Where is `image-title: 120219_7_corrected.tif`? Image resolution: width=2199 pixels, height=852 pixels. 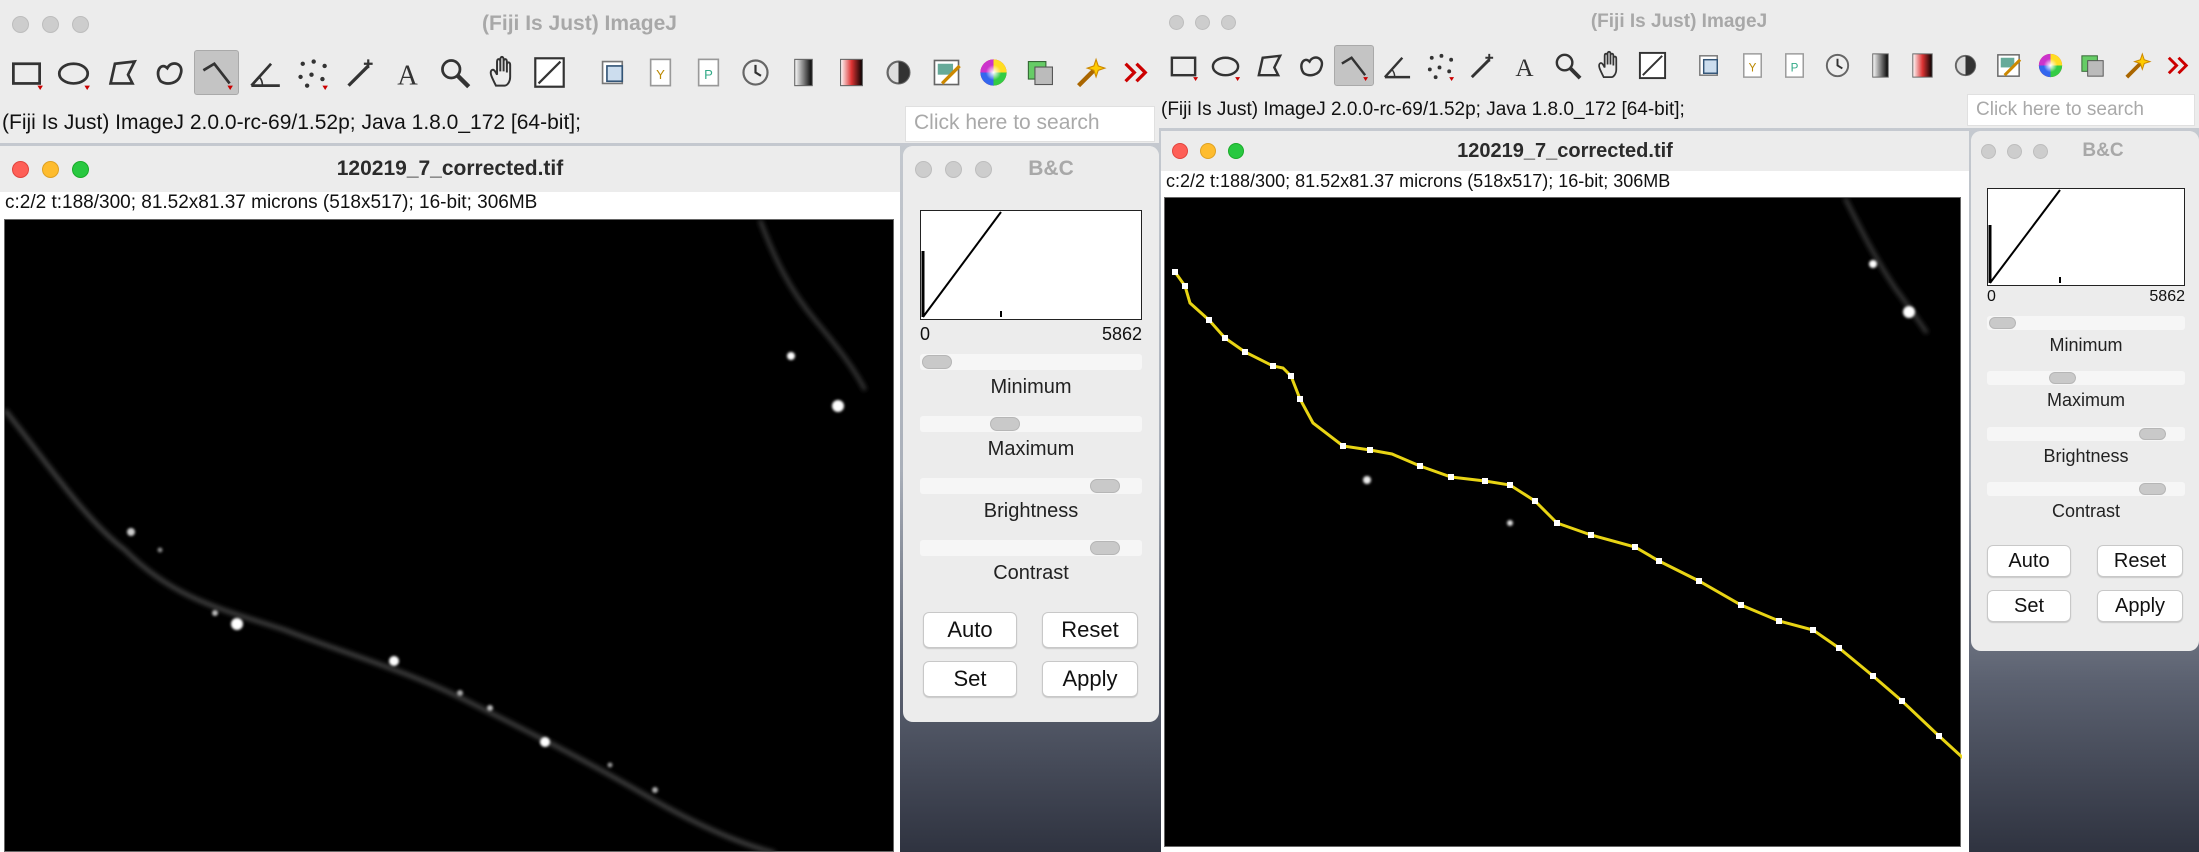
image-title: 120219_7_corrected.tif is located at coordinates (1565, 150).